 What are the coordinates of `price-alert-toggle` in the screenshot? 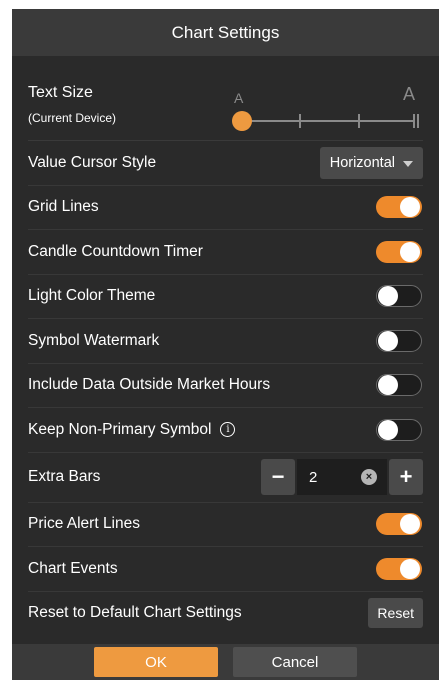 It's located at (399, 524).